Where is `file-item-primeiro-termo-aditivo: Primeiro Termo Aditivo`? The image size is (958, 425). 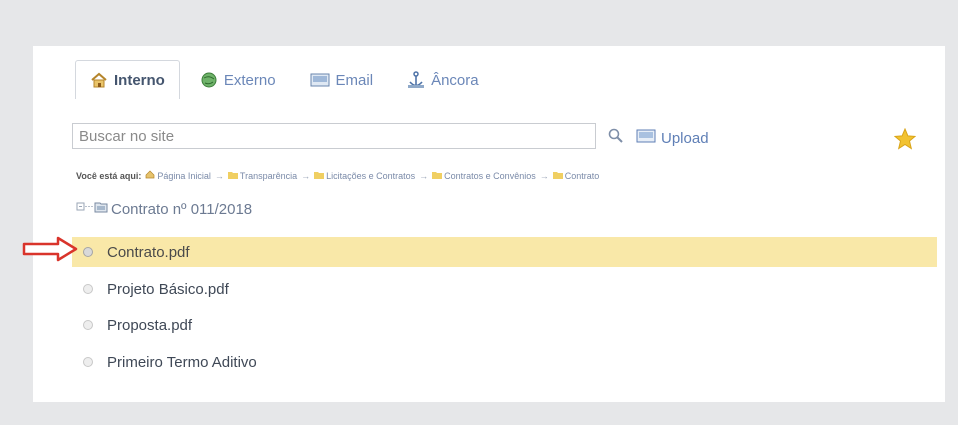 file-item-primeiro-termo-aditivo: Primeiro Termo Aditivo is located at coordinates (166, 362).